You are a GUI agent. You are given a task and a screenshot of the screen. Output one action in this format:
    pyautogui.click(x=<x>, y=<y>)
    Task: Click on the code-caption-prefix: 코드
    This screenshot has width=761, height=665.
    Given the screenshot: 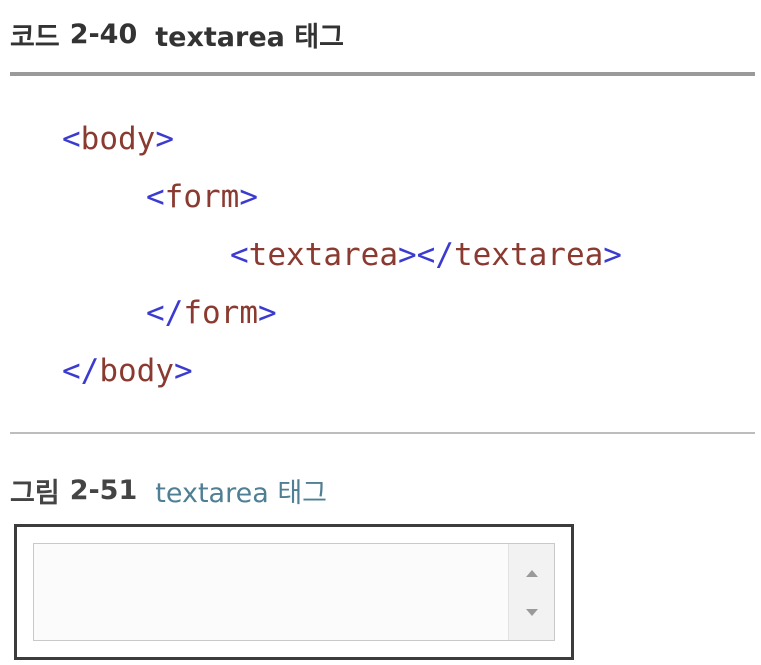 What is the action you would take?
    pyautogui.click(x=35, y=37)
    